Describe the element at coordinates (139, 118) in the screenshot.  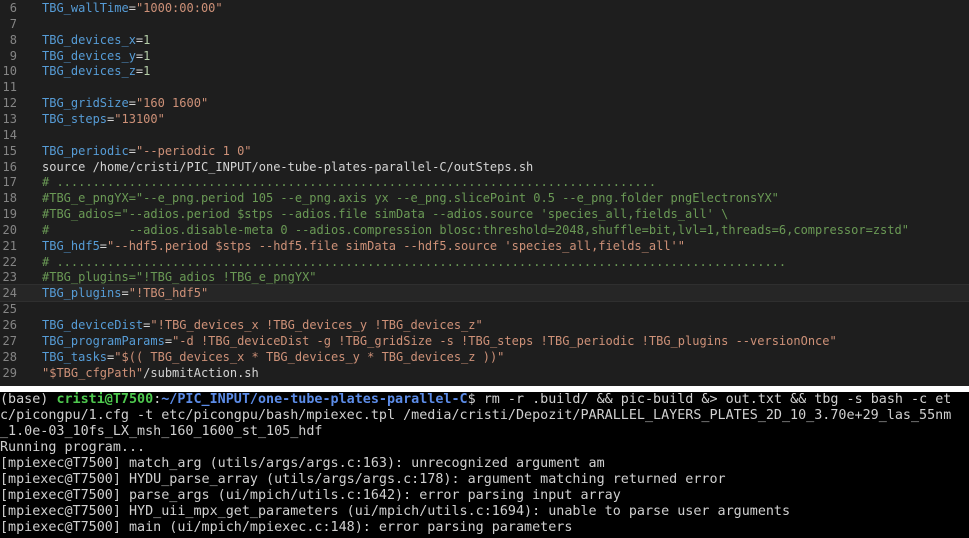
I see `code-token: "13100"` at that location.